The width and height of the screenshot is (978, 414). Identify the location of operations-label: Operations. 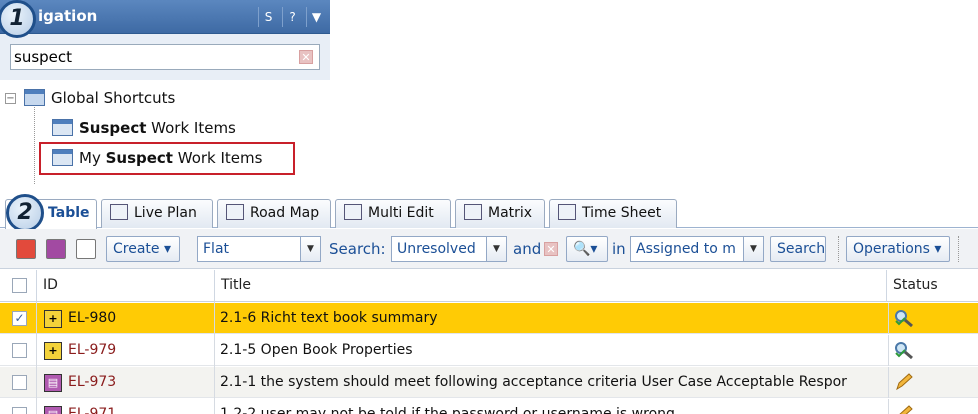
(891, 249).